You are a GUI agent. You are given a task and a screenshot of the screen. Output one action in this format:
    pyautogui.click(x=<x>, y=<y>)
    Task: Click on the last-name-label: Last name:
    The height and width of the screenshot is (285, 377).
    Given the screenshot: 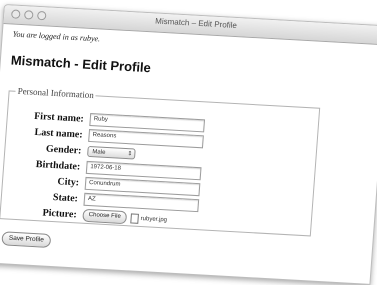 What is the action you would take?
    pyautogui.click(x=58, y=133)
    